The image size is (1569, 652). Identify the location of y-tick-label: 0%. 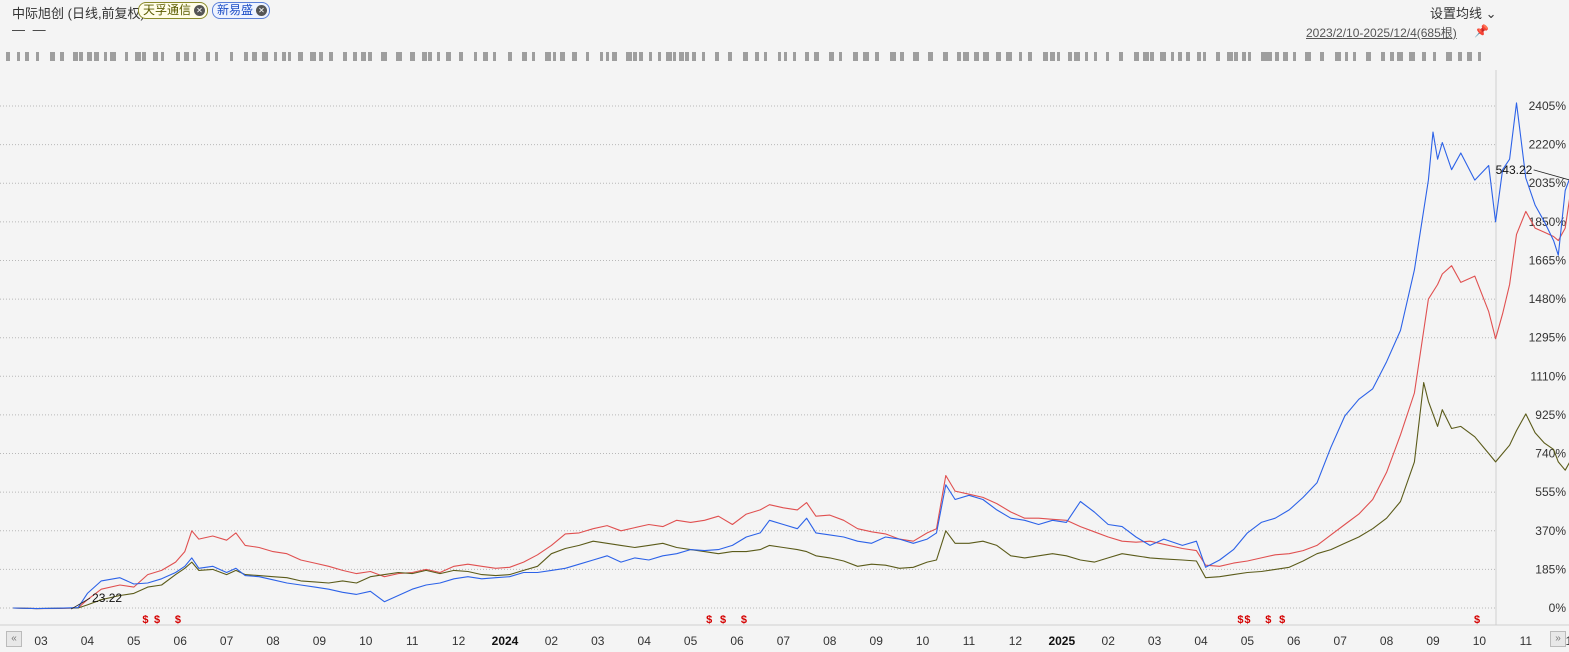
(1558, 608).